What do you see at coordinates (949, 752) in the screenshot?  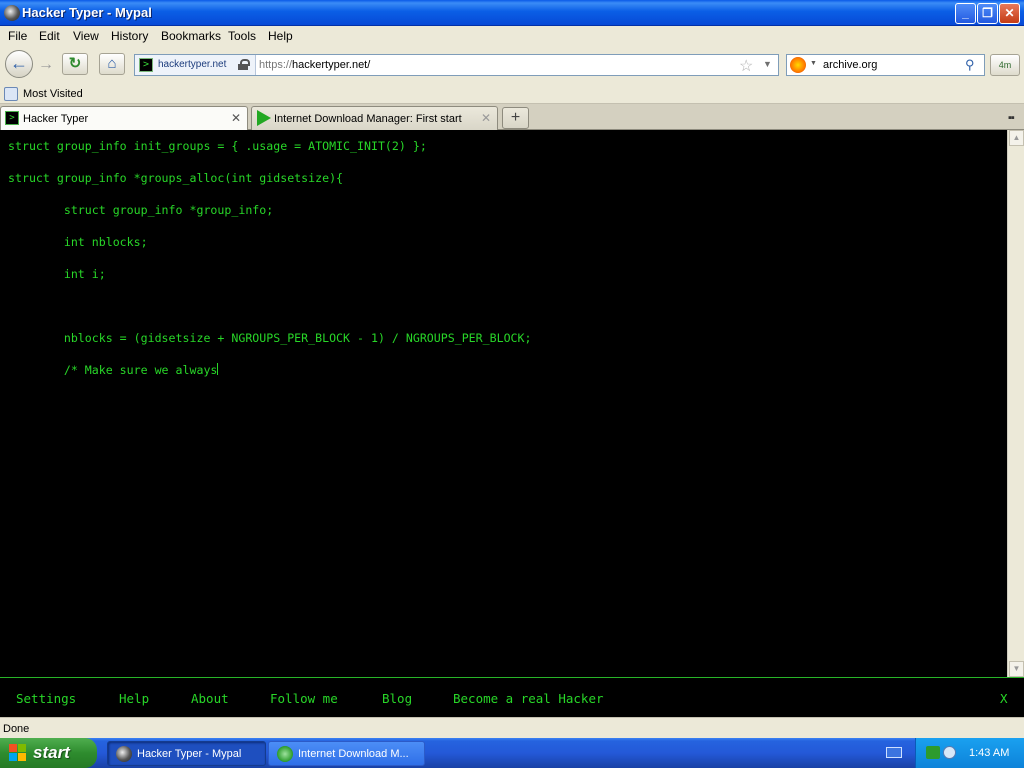 I see `tray-app-icon` at bounding box center [949, 752].